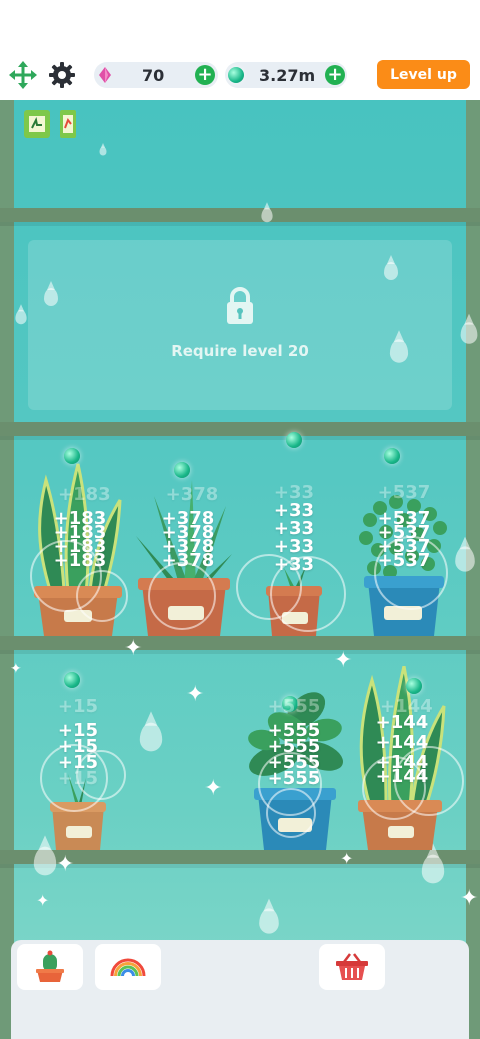 This screenshot has height=1039, width=480. What do you see at coordinates (423, 74) in the screenshot?
I see `level-up-button: Level up` at bounding box center [423, 74].